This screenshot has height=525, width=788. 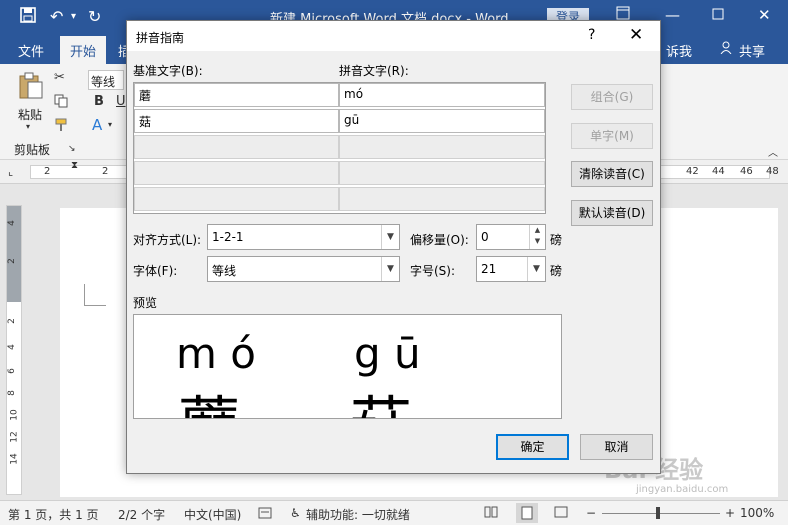 I want to click on clipboard-group-label: 剪贴板, so click(x=32, y=150).